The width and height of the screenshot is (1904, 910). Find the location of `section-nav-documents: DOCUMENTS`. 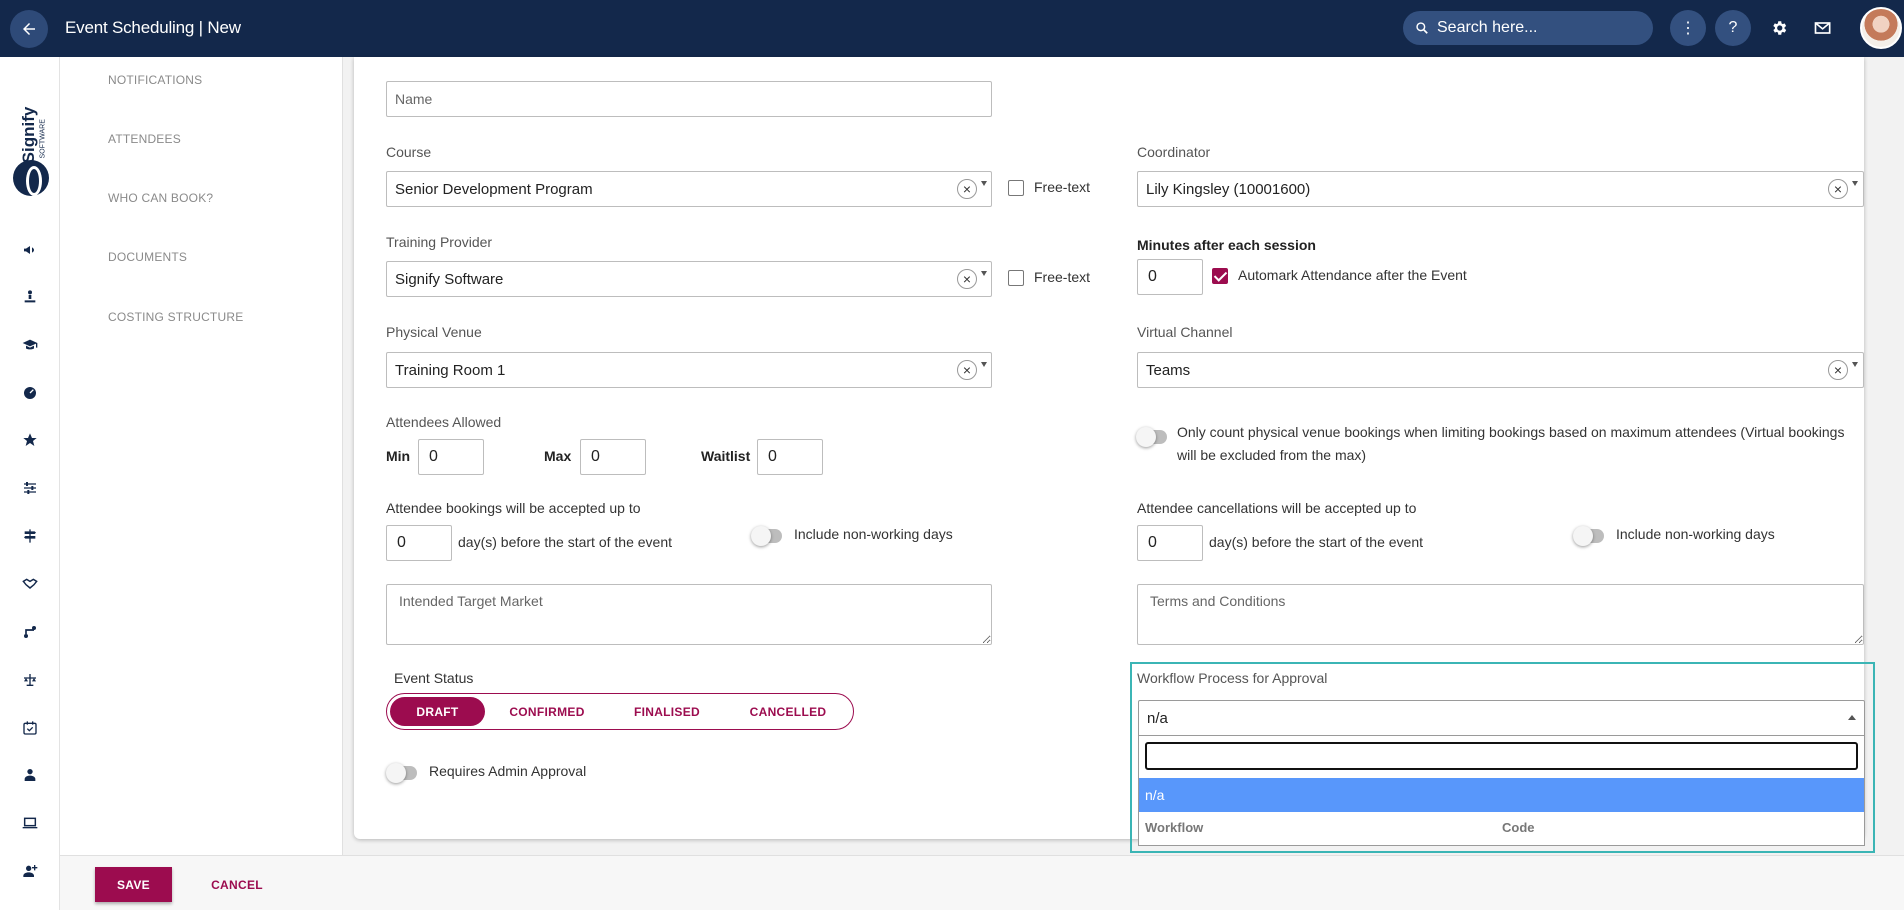

section-nav-documents: DOCUMENTS is located at coordinates (147, 257).